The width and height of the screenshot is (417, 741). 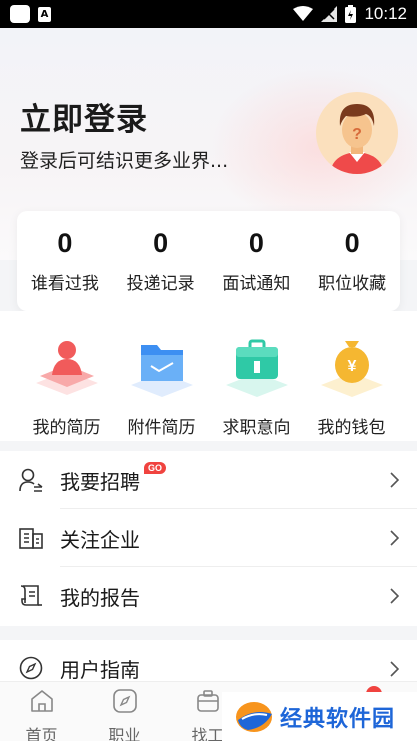 I want to click on report-icon, so click(x=31, y=595).